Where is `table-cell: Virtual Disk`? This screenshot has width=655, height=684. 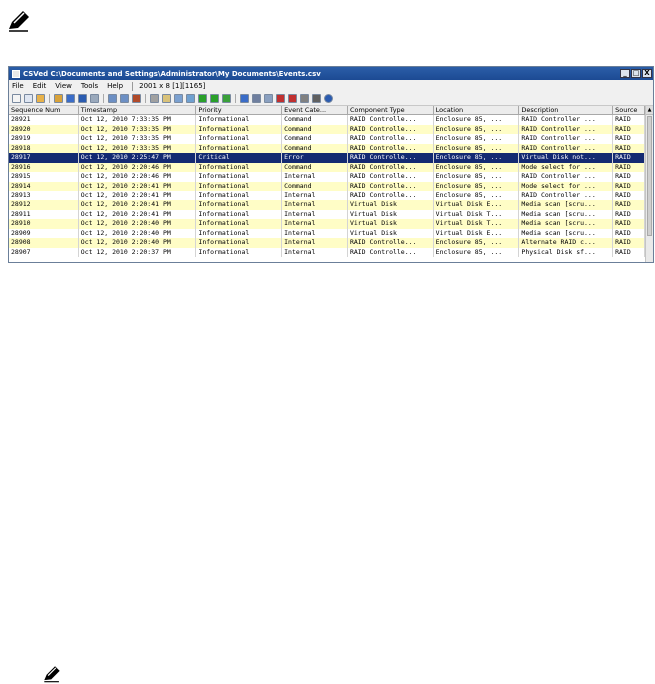
table-cell: Virtual Disk is located at coordinates (391, 224).